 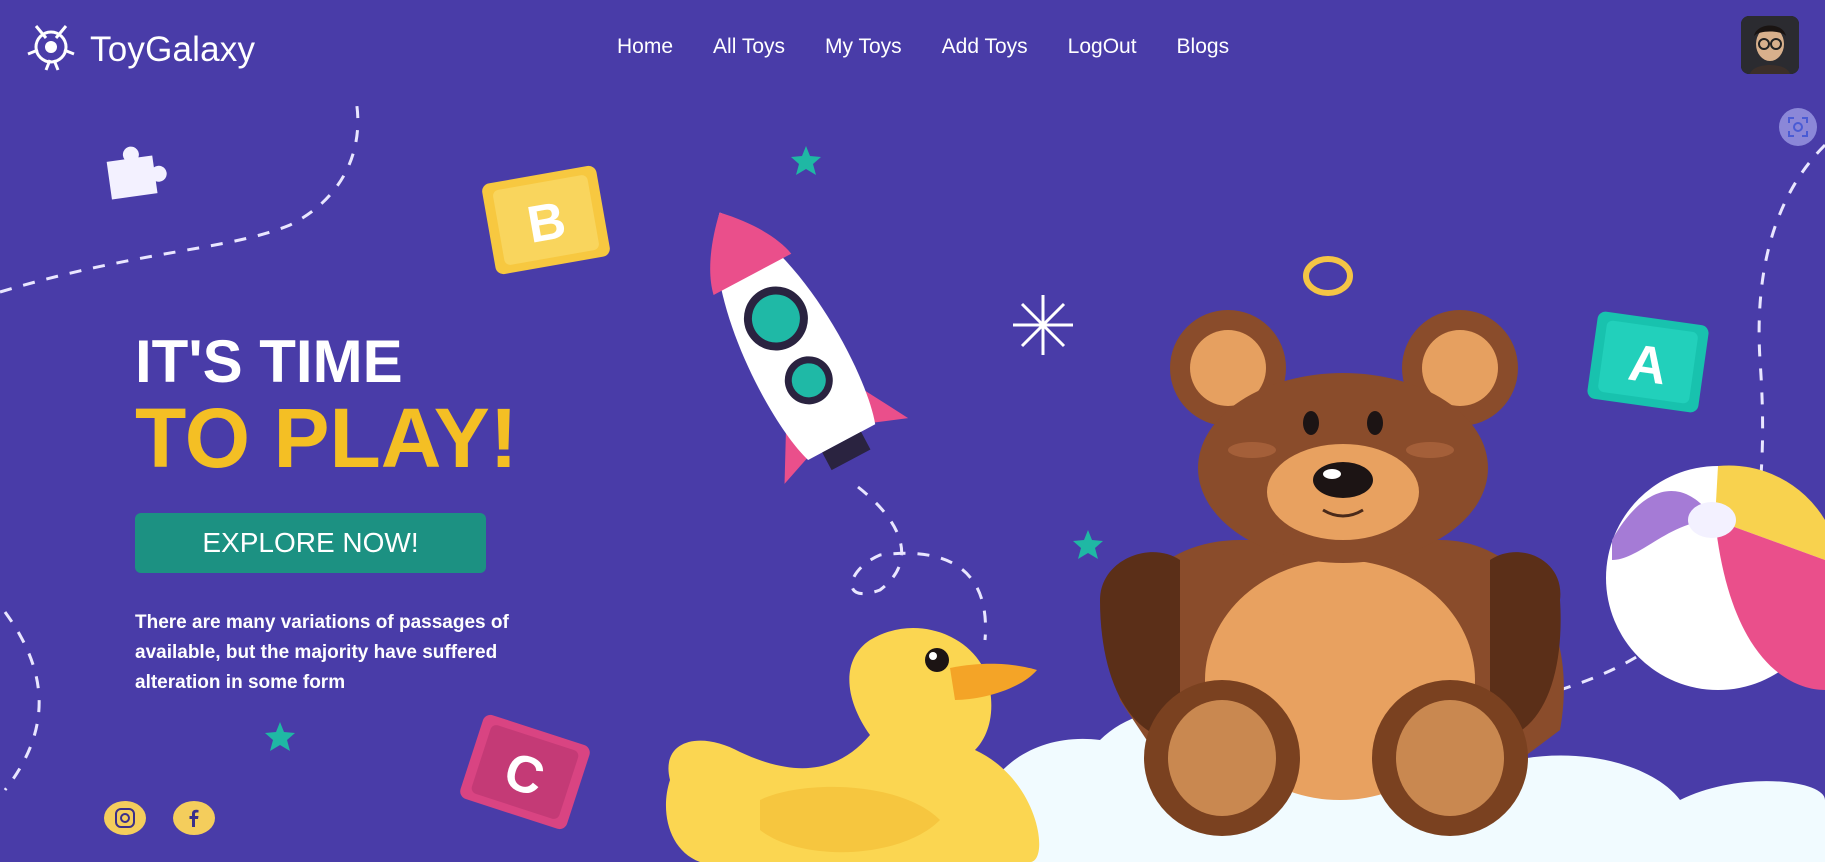 I want to click on nav-my-toys: My Toys, so click(x=863, y=47).